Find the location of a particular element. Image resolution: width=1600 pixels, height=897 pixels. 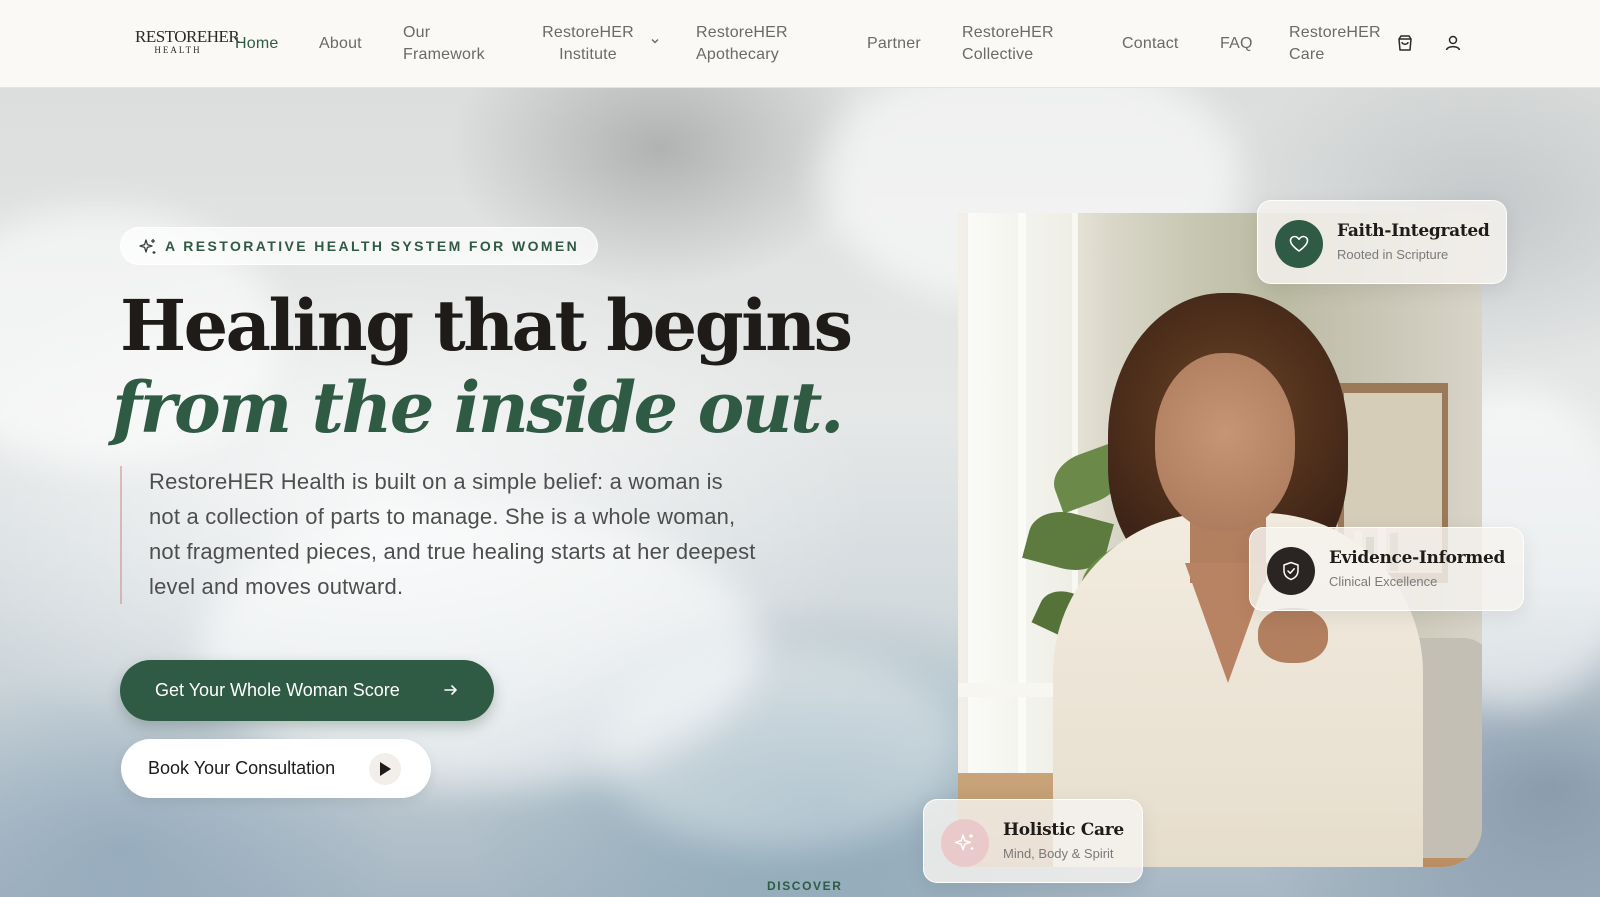

nav-label: Framework is located at coordinates (444, 54).